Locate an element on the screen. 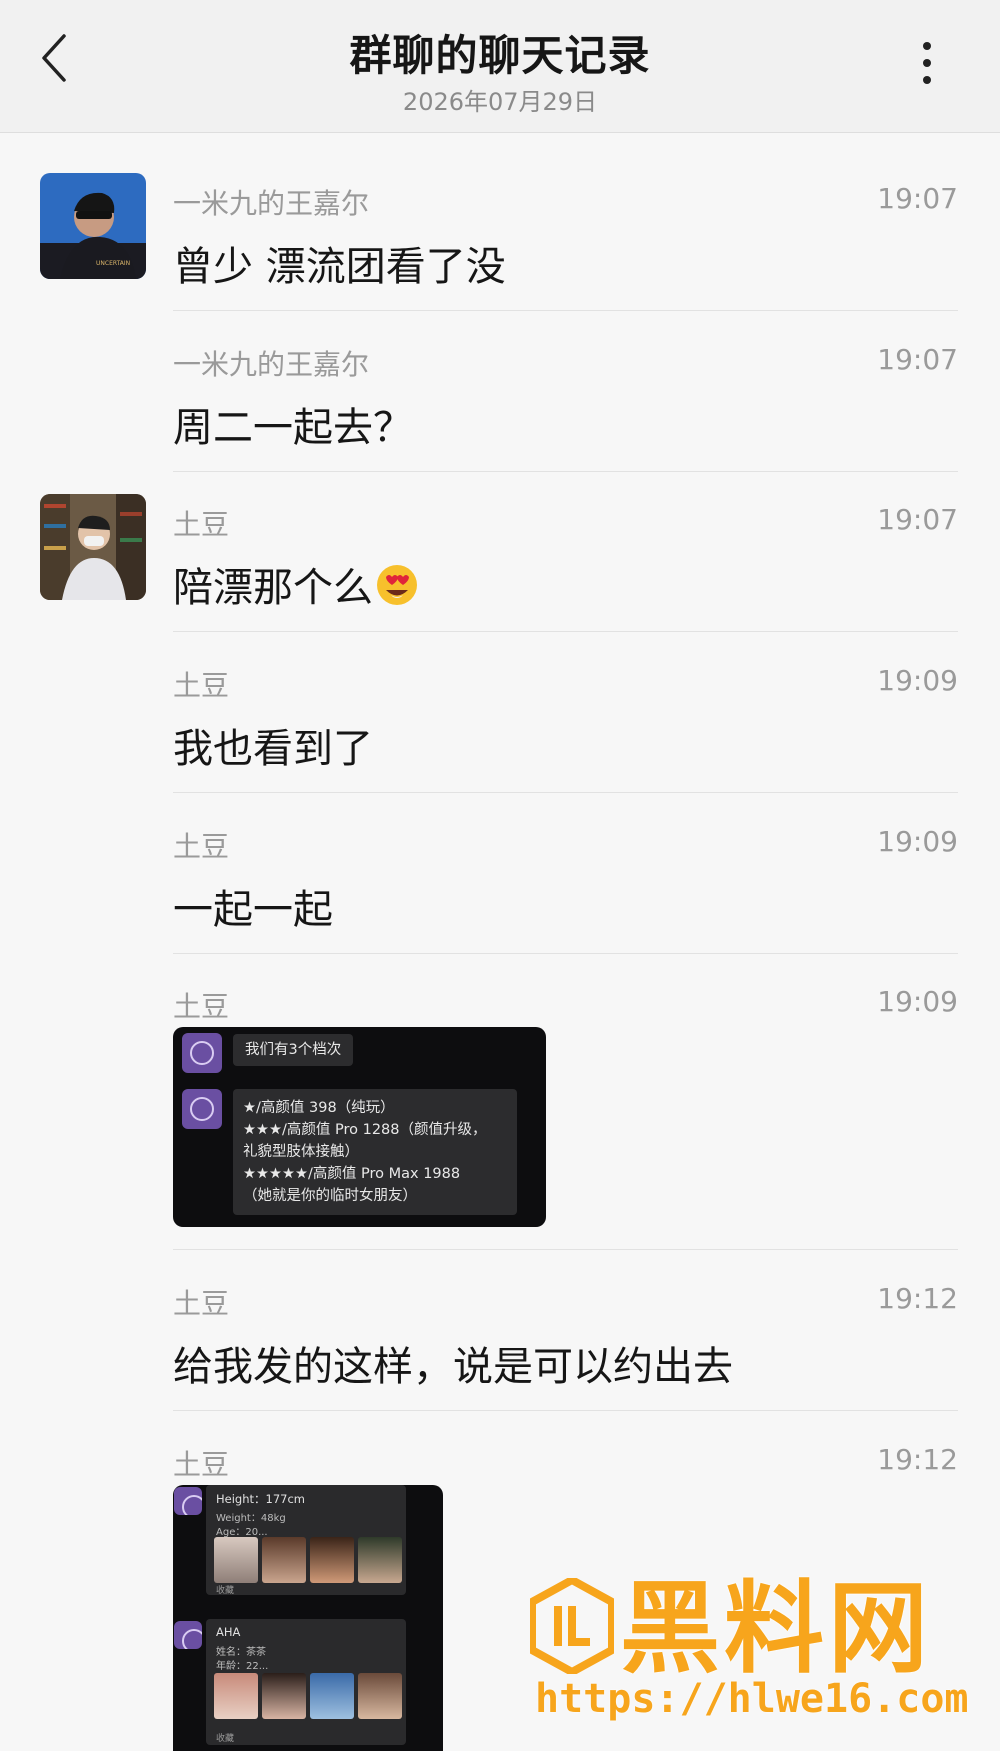 This screenshot has height=1751, width=1000. message-text: 我也看到了 is located at coordinates (273, 749).